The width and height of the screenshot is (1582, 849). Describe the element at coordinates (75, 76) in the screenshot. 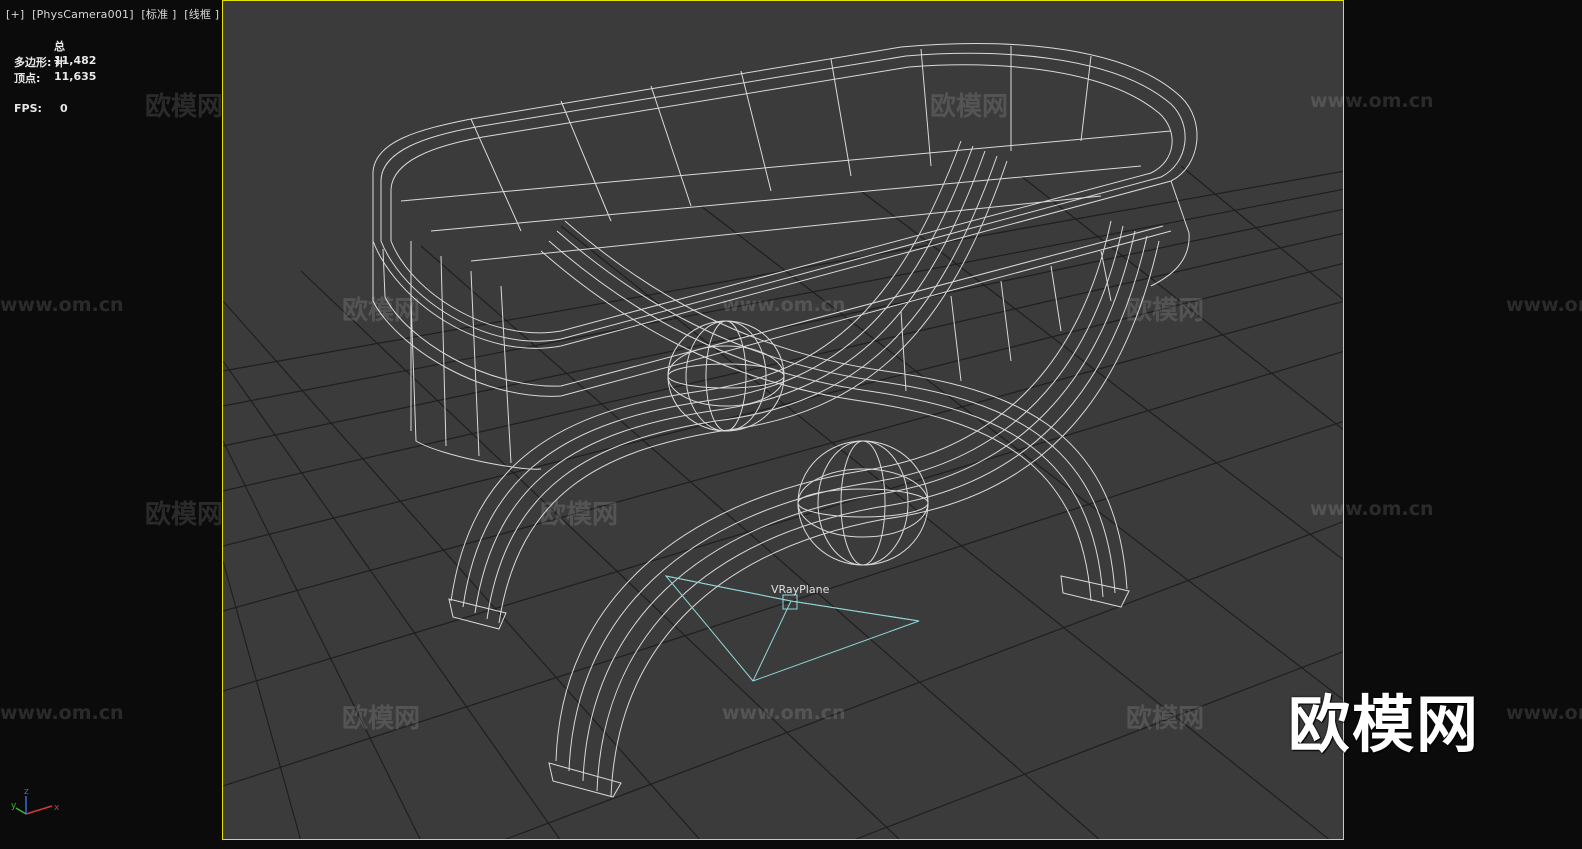

I see `vertices-value: 11,635` at that location.